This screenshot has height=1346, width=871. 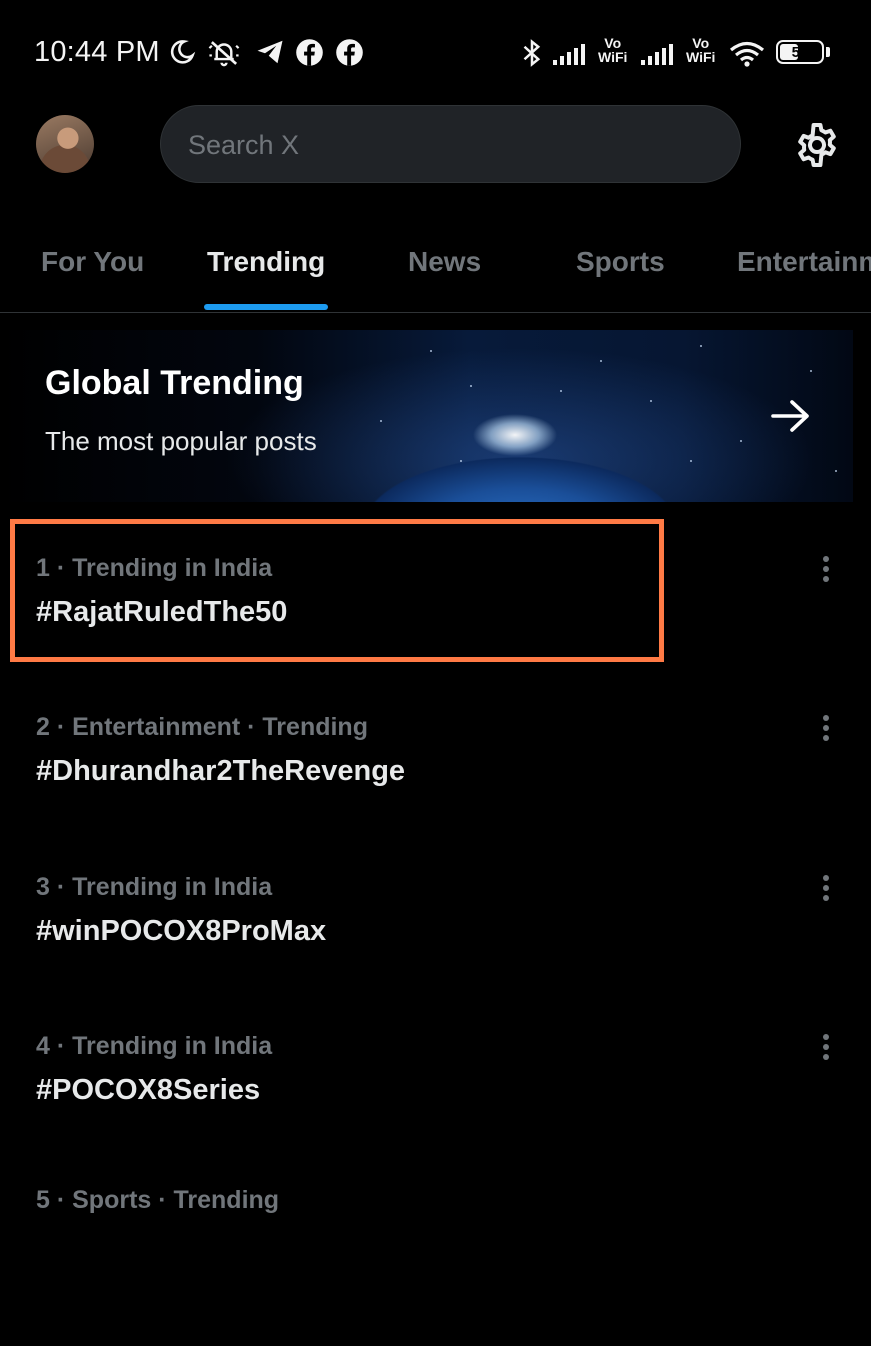 What do you see at coordinates (747, 54) in the screenshot?
I see `wifi-icon` at bounding box center [747, 54].